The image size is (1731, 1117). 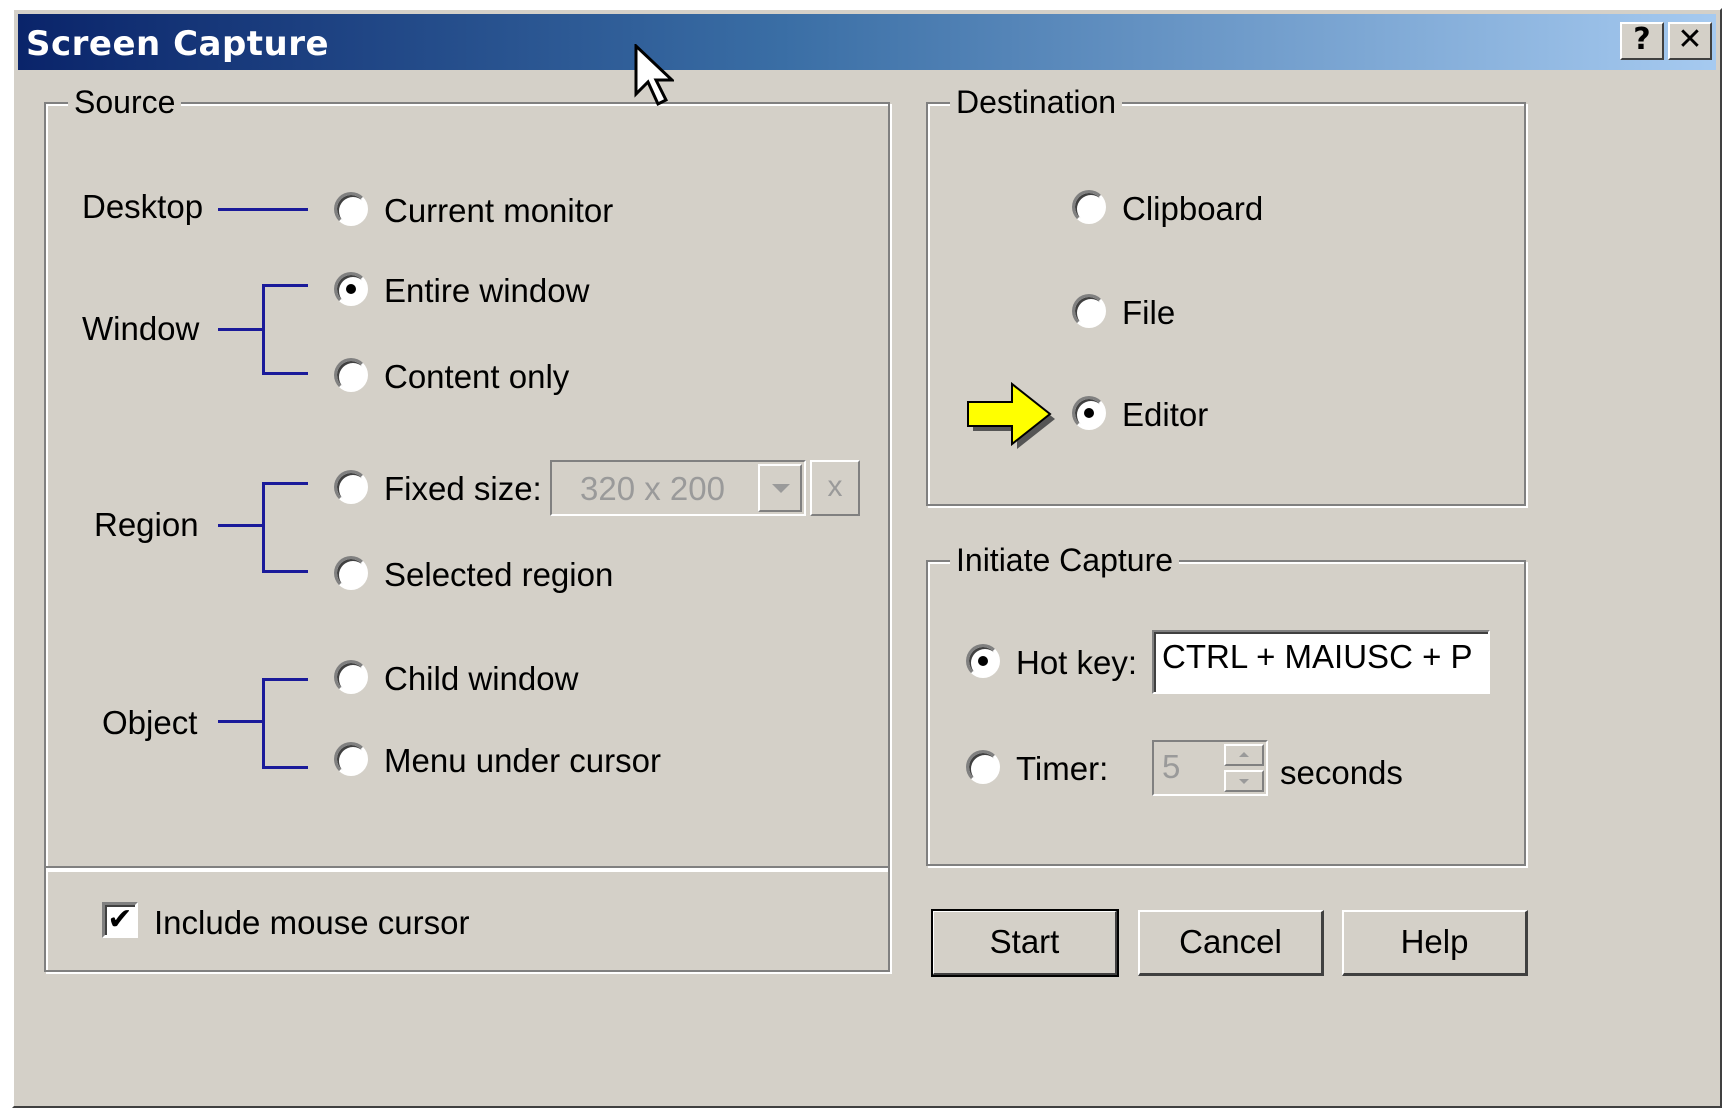 I want to click on seconds-label: seconds, so click(x=1341, y=772).